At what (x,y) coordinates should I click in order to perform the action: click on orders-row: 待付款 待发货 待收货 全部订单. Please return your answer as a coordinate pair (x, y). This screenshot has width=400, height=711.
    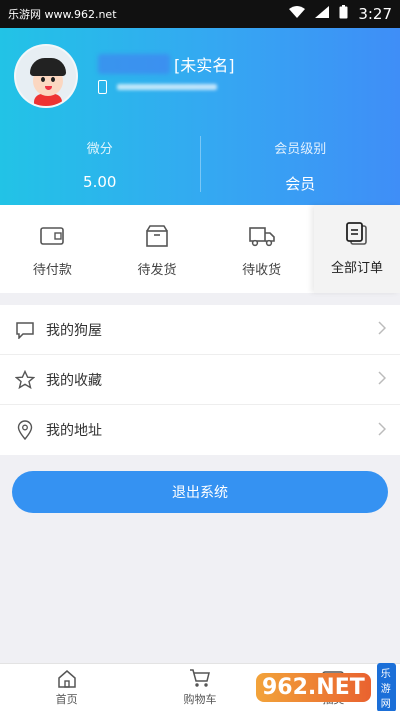
    Looking at the image, I should click on (200, 249).